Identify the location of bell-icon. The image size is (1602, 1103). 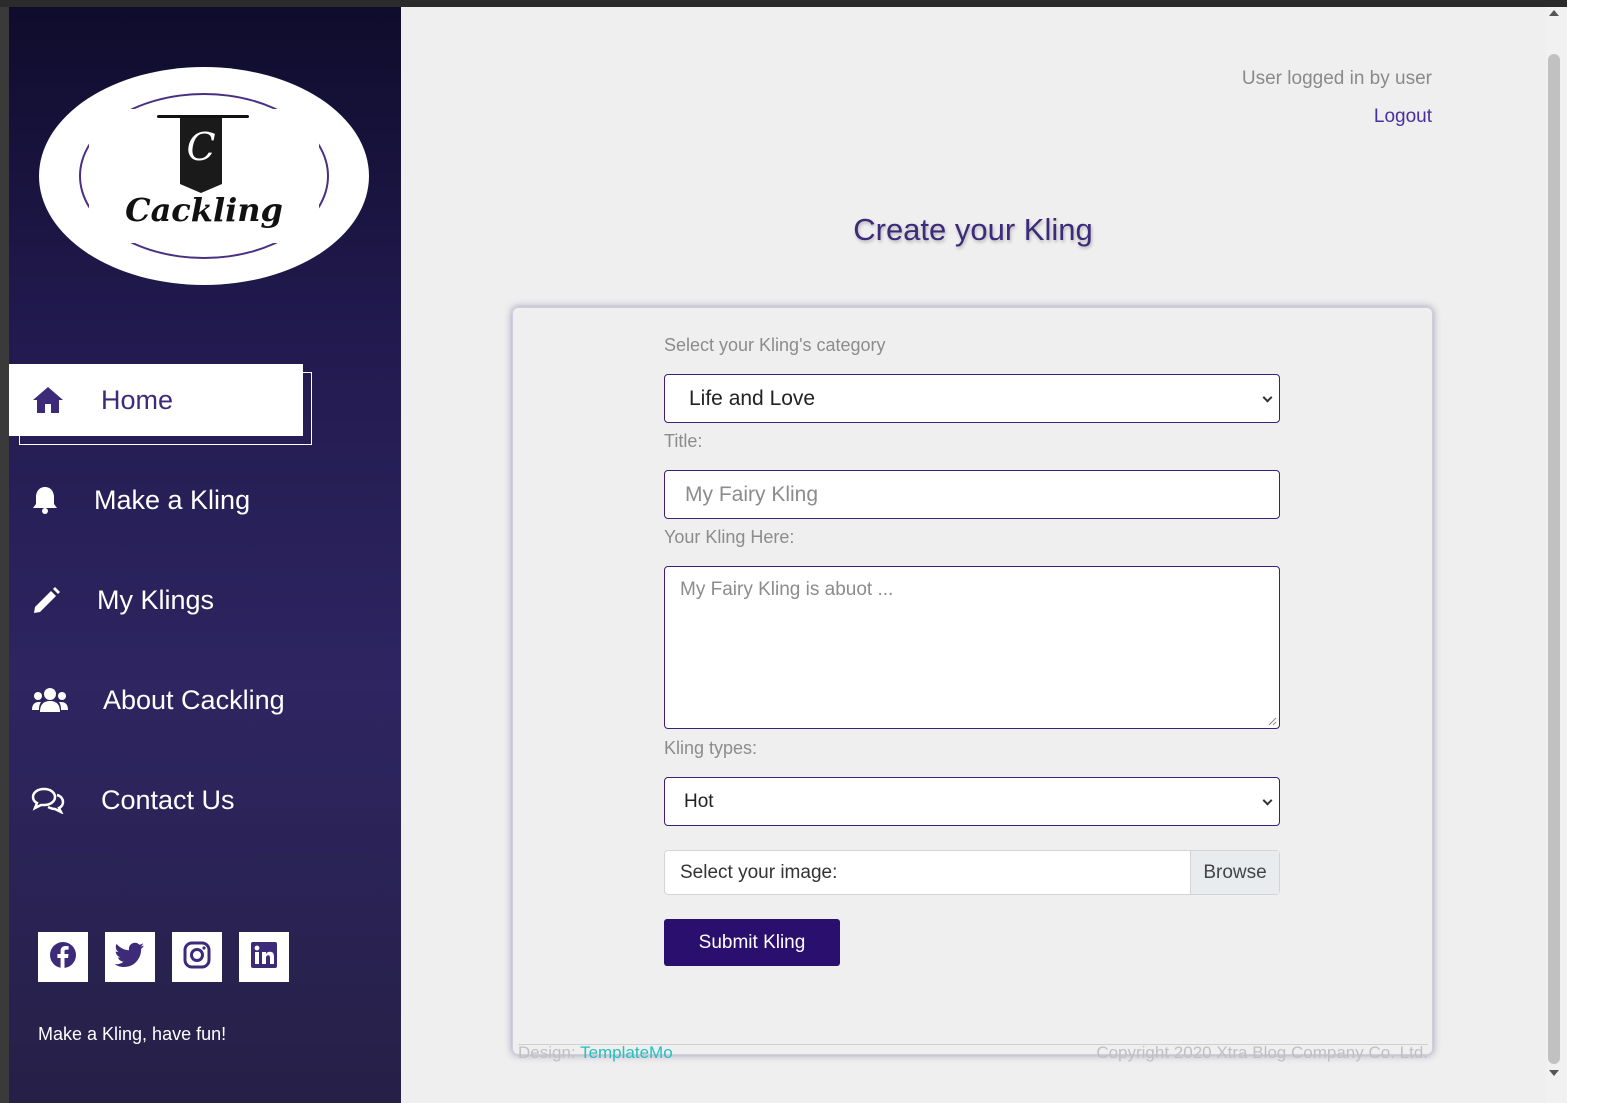
(45, 500).